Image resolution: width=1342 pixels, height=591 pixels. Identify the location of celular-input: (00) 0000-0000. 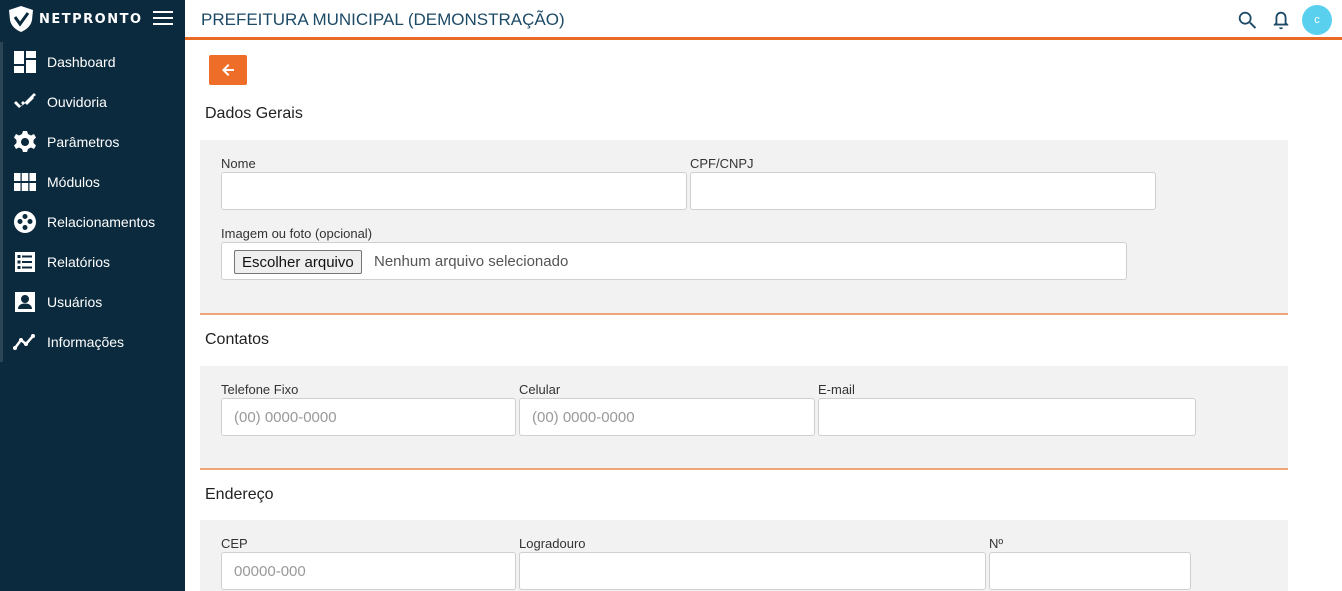
(667, 417).